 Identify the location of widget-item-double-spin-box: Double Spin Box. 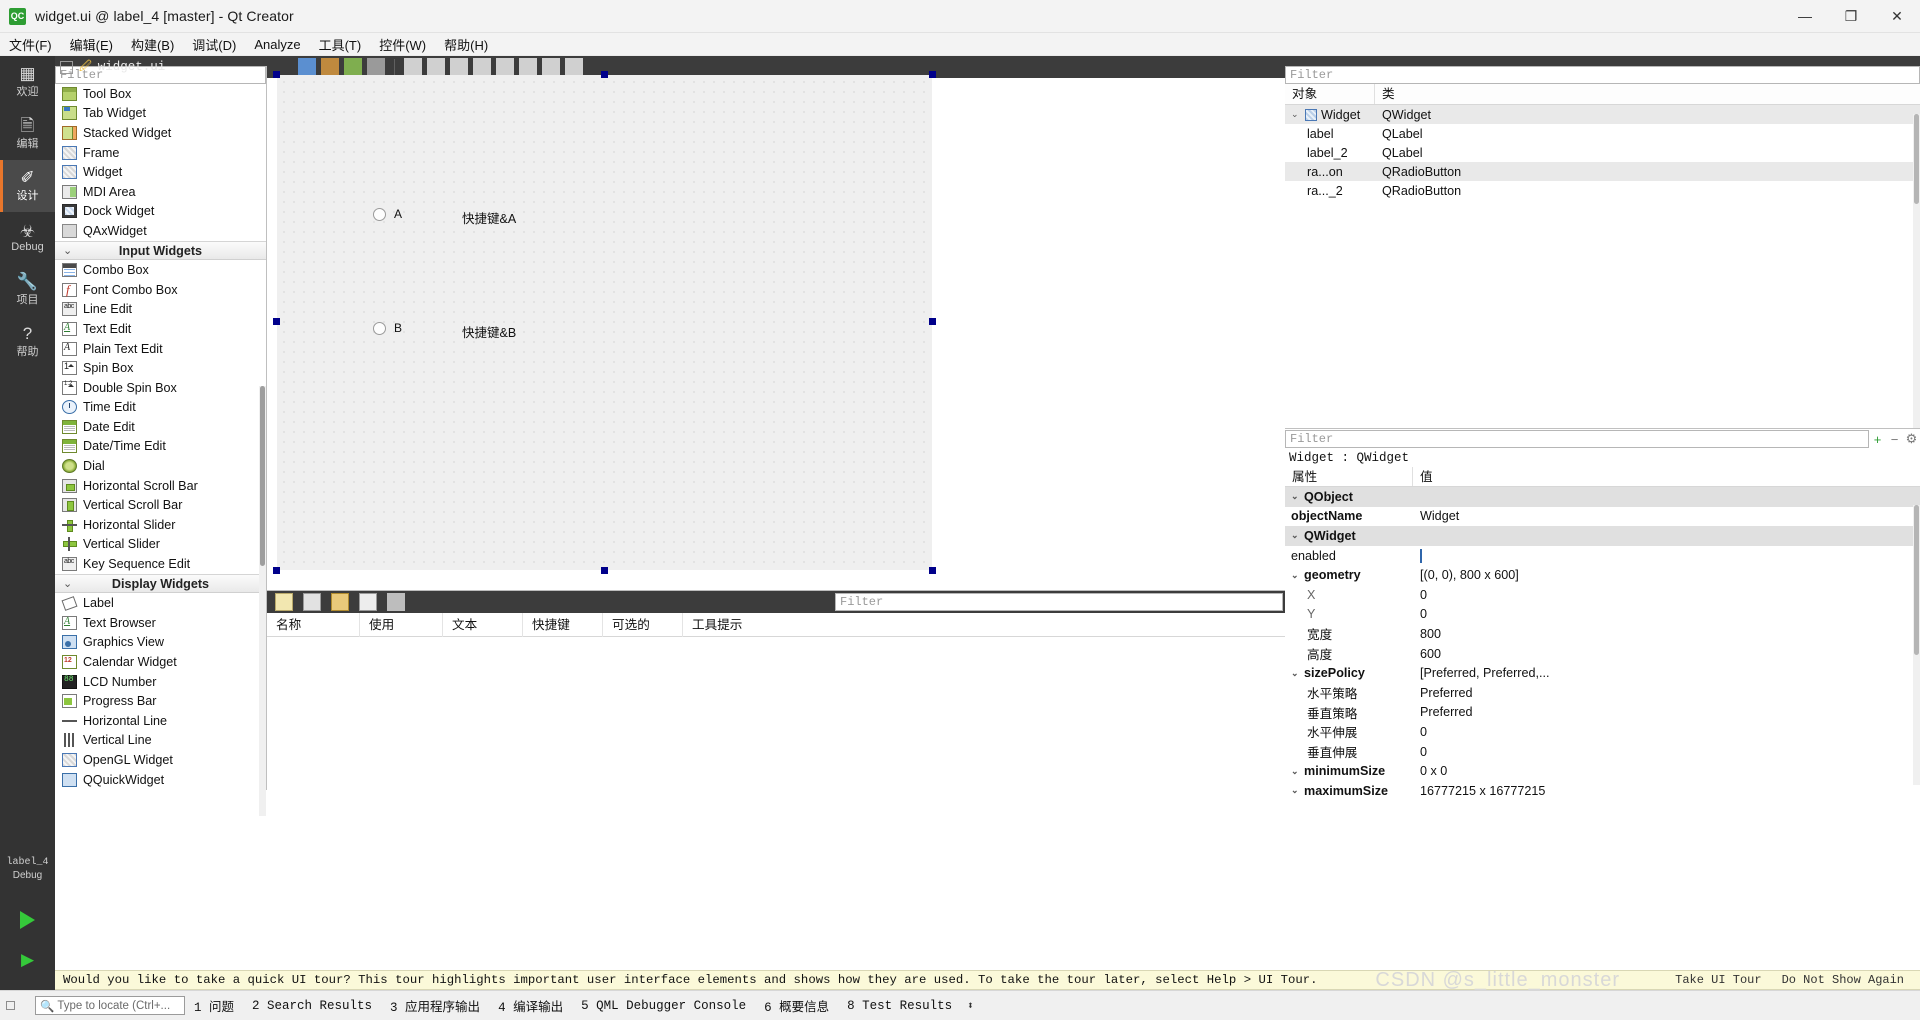
(160, 388).